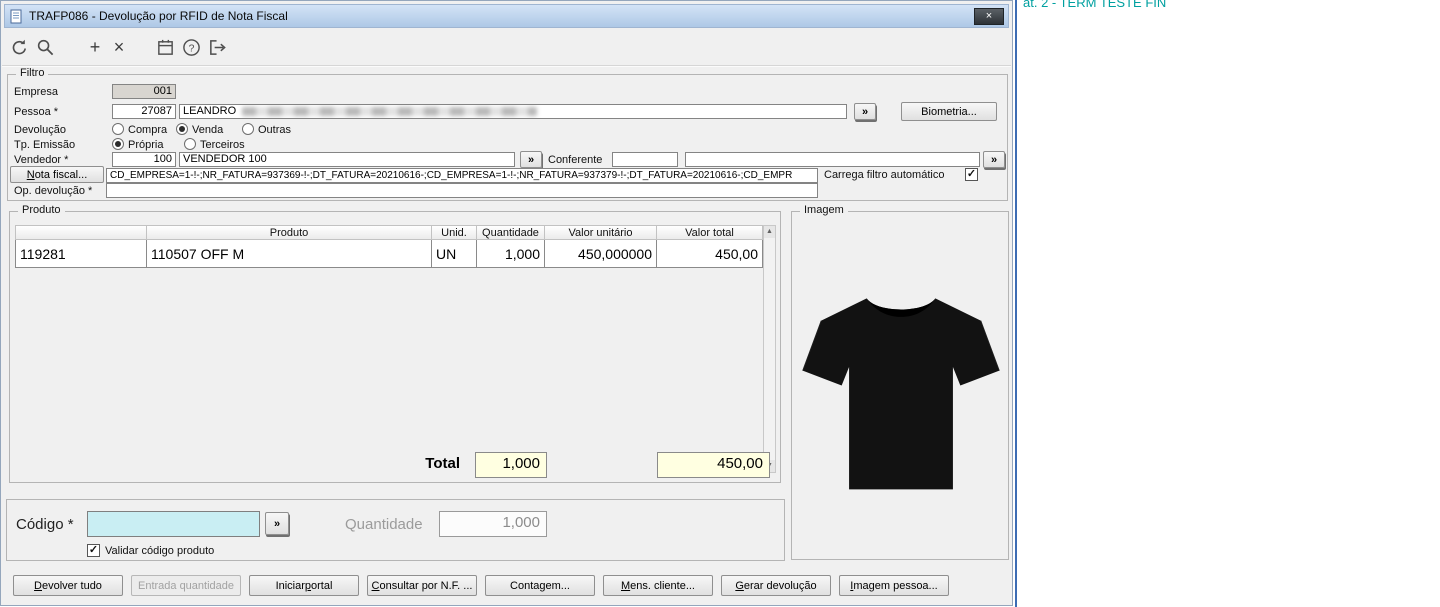  What do you see at coordinates (248, 129) in the screenshot?
I see `radio-outras` at bounding box center [248, 129].